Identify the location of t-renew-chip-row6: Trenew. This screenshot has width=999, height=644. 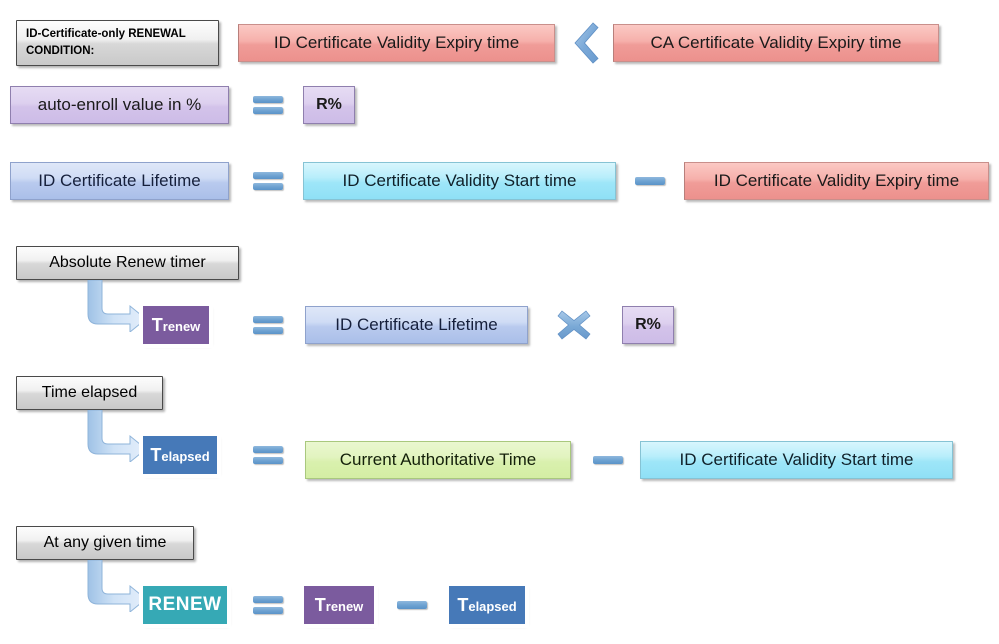
(339, 605).